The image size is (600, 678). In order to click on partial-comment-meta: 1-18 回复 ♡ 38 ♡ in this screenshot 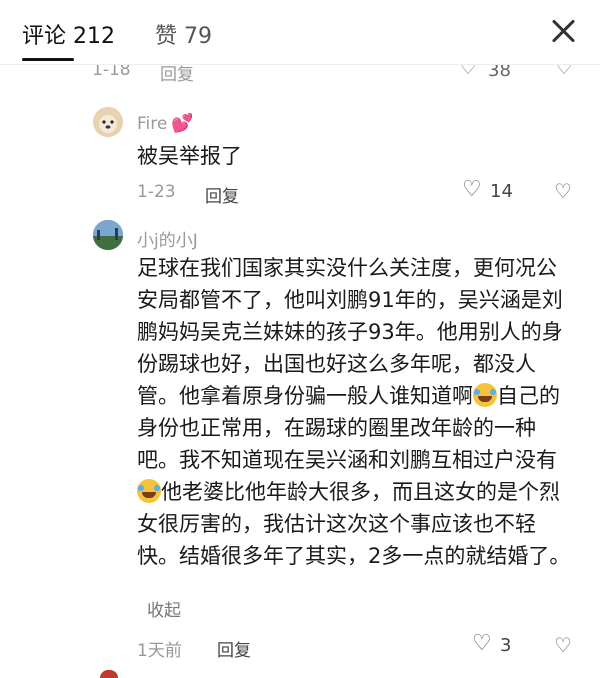, I will do `click(300, 76)`.